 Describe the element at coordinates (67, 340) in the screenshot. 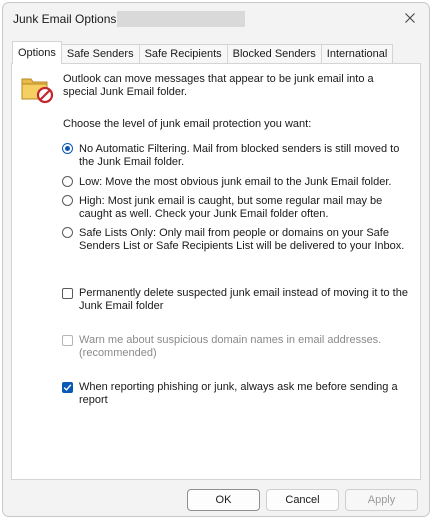

I see `checkbox-disabled` at that location.